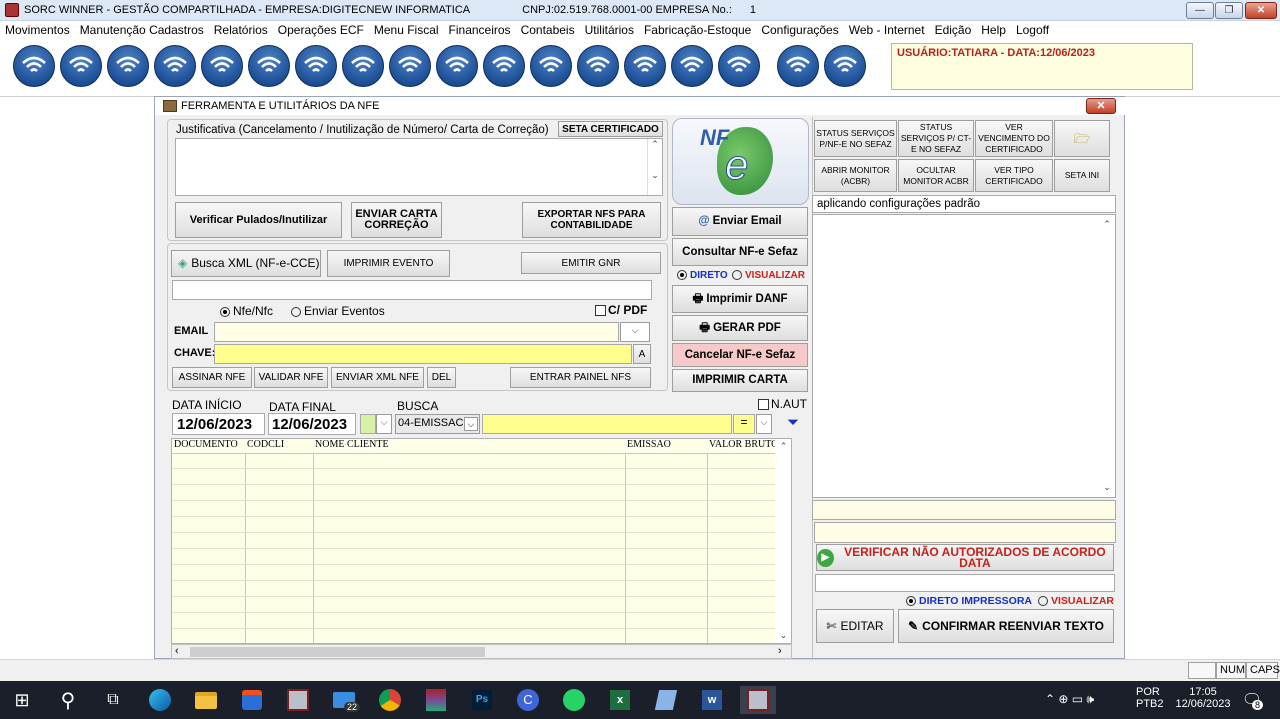 The image size is (1280, 719). What do you see at coordinates (246, 263) in the screenshot?
I see `busca-xml-button: ◈ Busca XML (NF-e-CCE)` at bounding box center [246, 263].